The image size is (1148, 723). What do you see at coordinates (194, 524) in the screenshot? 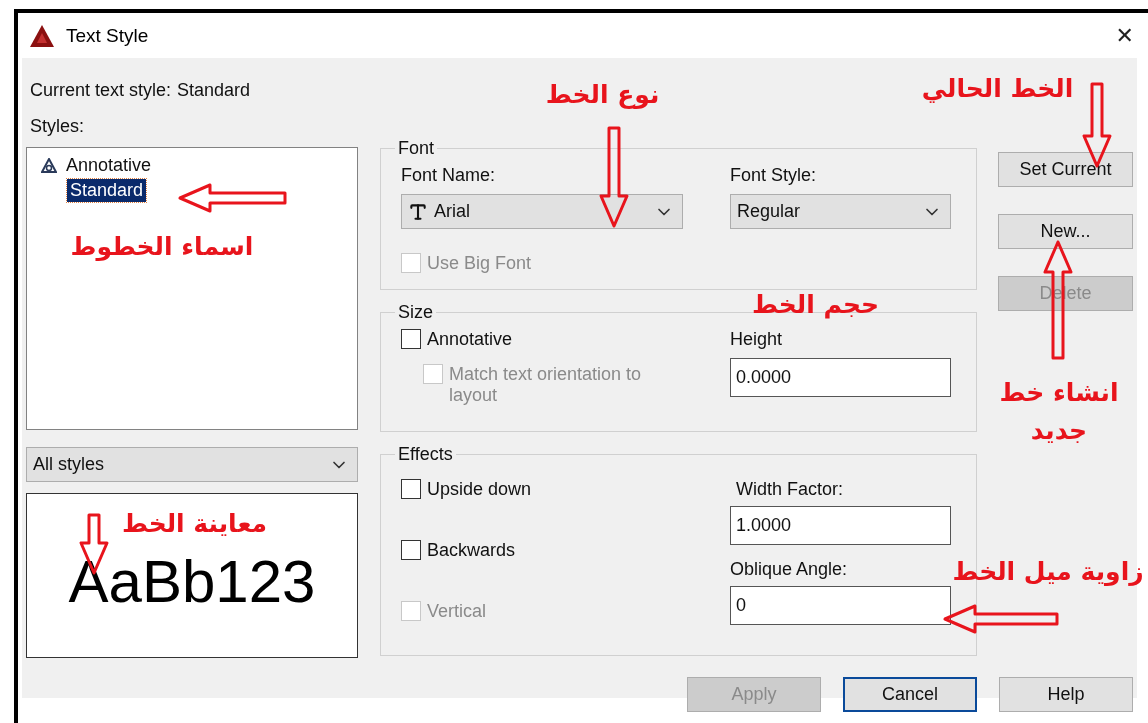
I see `annotation-text: معاينة الخط` at bounding box center [194, 524].